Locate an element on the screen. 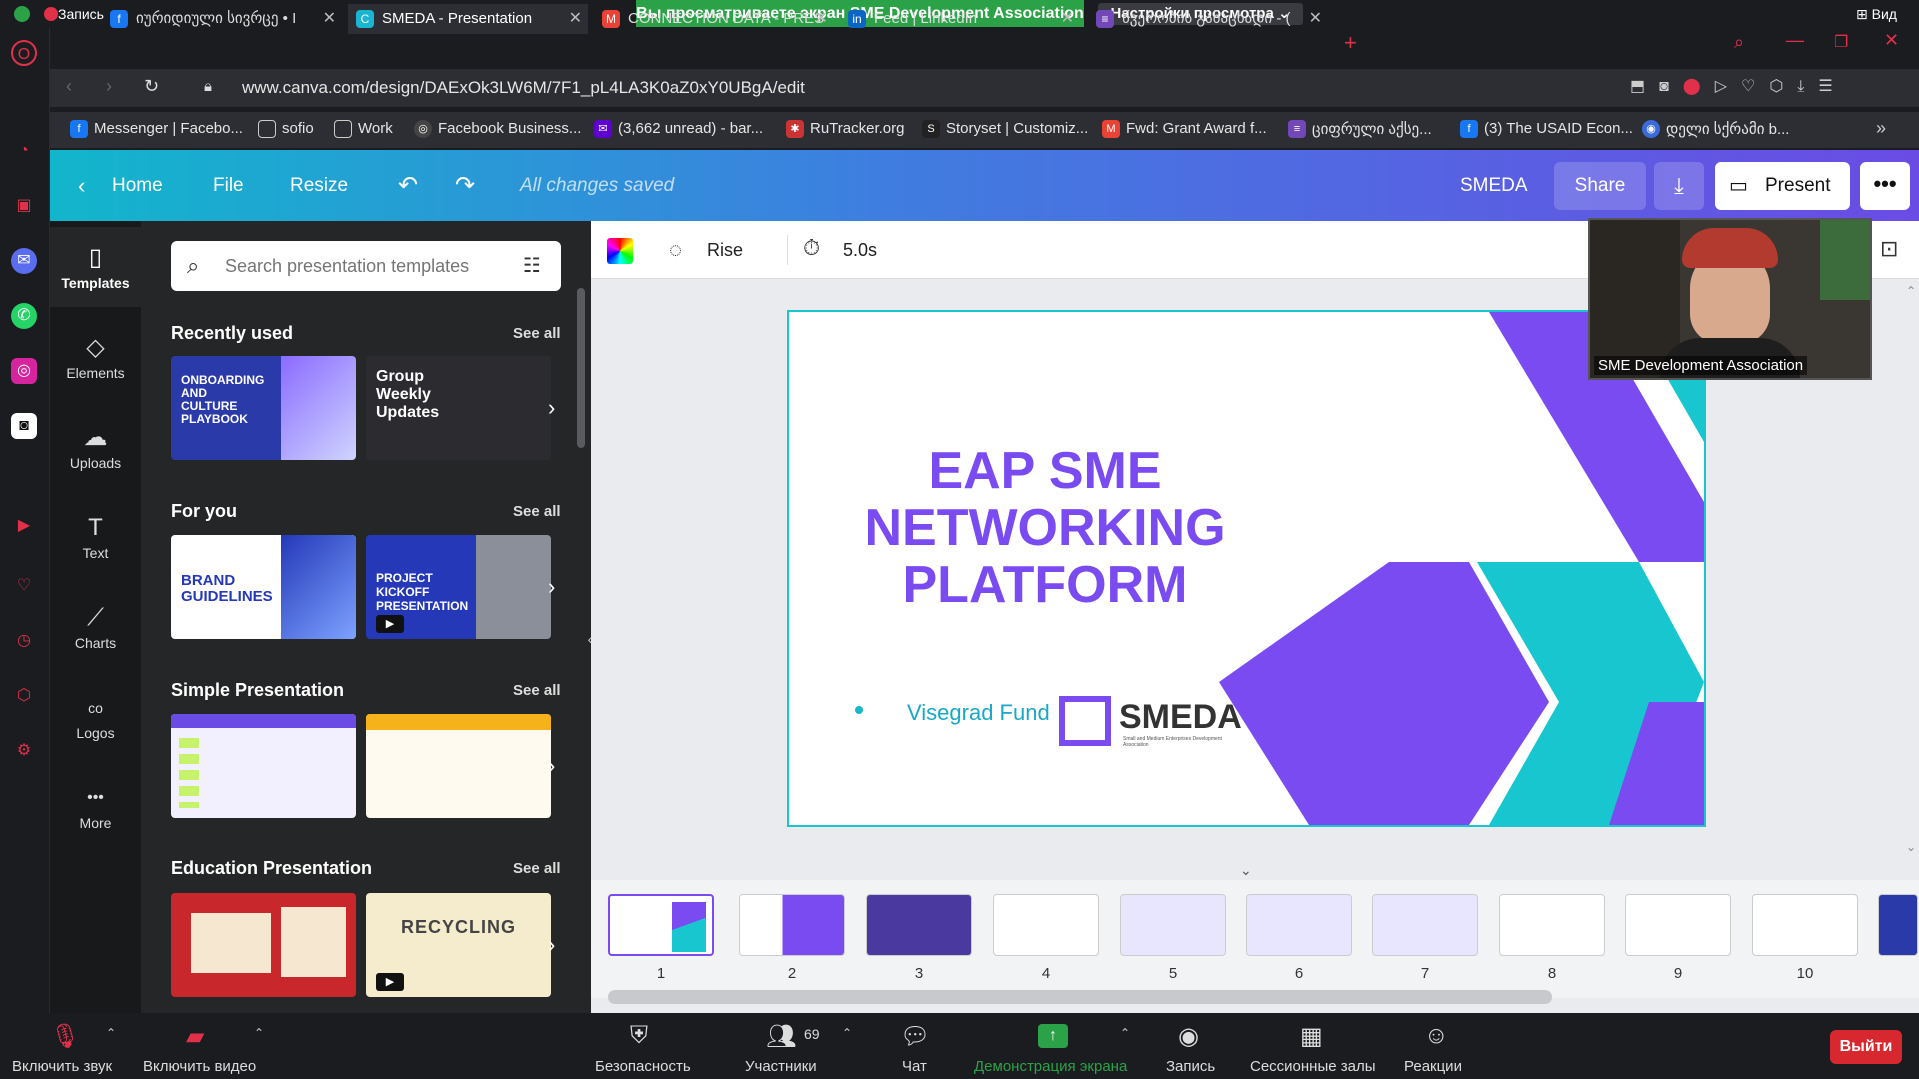 Image resolution: width=1919 pixels, height=1079 pixels. team-name-button: SMEDA is located at coordinates (1494, 185).